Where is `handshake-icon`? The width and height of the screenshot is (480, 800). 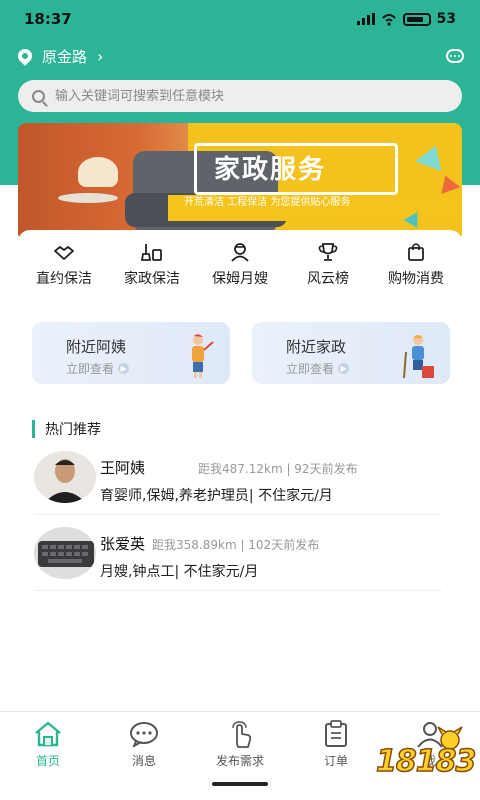
handshake-icon is located at coordinates (64, 252).